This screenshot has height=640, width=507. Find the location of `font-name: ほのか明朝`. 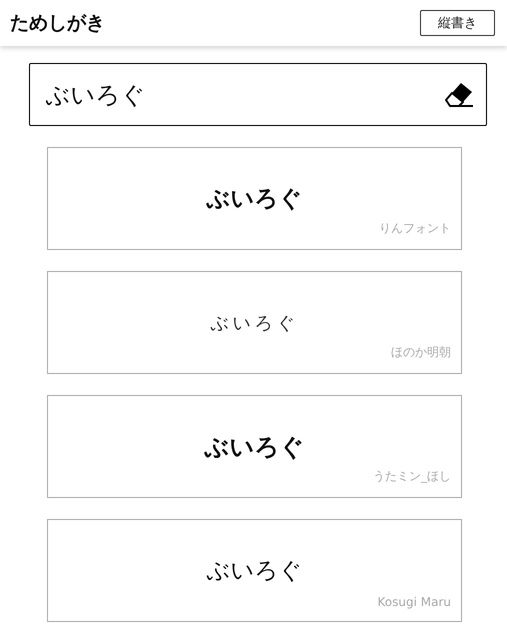

font-name: ほのか明朝 is located at coordinates (421, 352).